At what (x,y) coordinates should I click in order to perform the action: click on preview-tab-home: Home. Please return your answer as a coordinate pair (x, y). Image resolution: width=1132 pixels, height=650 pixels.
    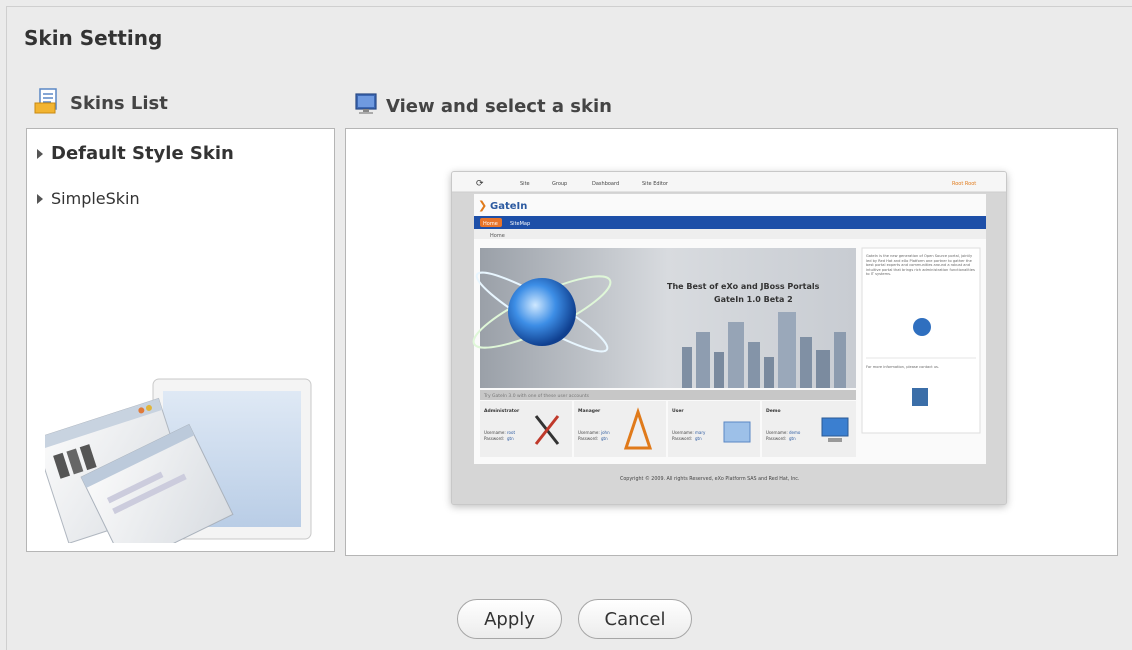
    Looking at the image, I should click on (490, 224).